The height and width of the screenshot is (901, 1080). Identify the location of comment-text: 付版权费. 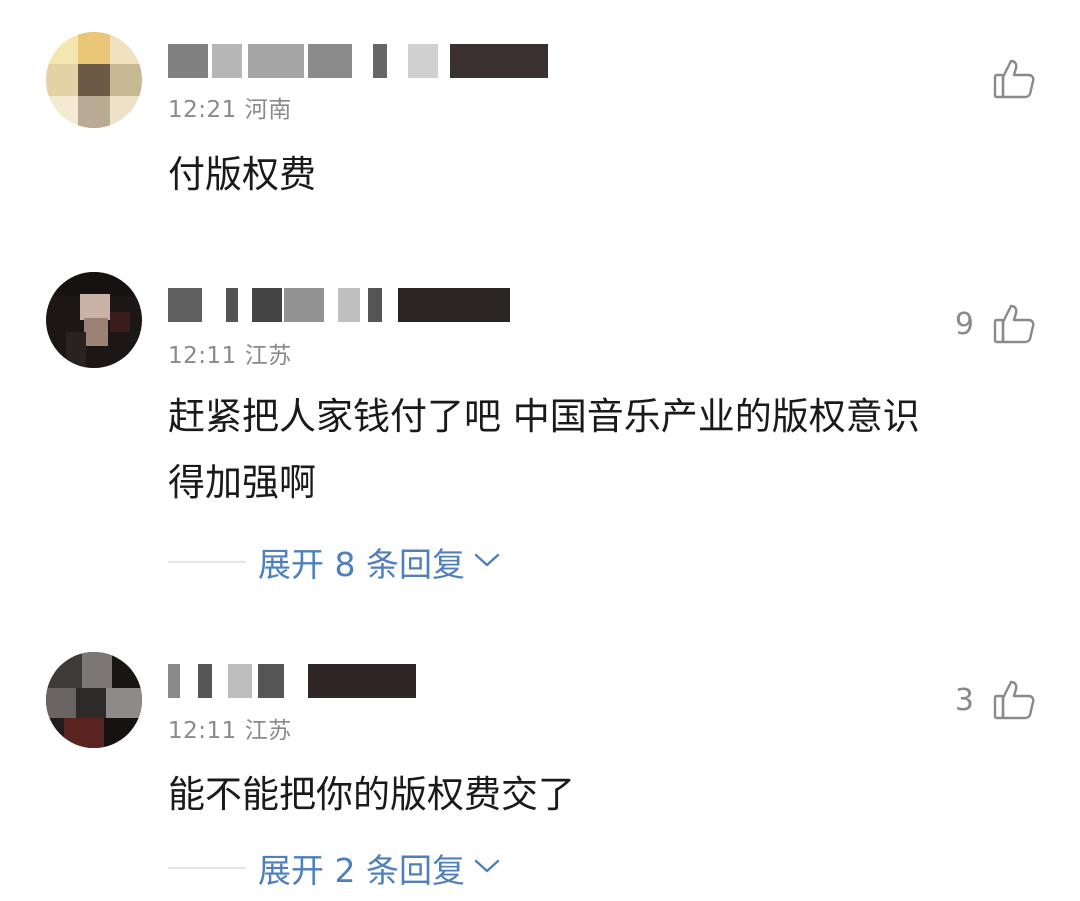
(242, 174).